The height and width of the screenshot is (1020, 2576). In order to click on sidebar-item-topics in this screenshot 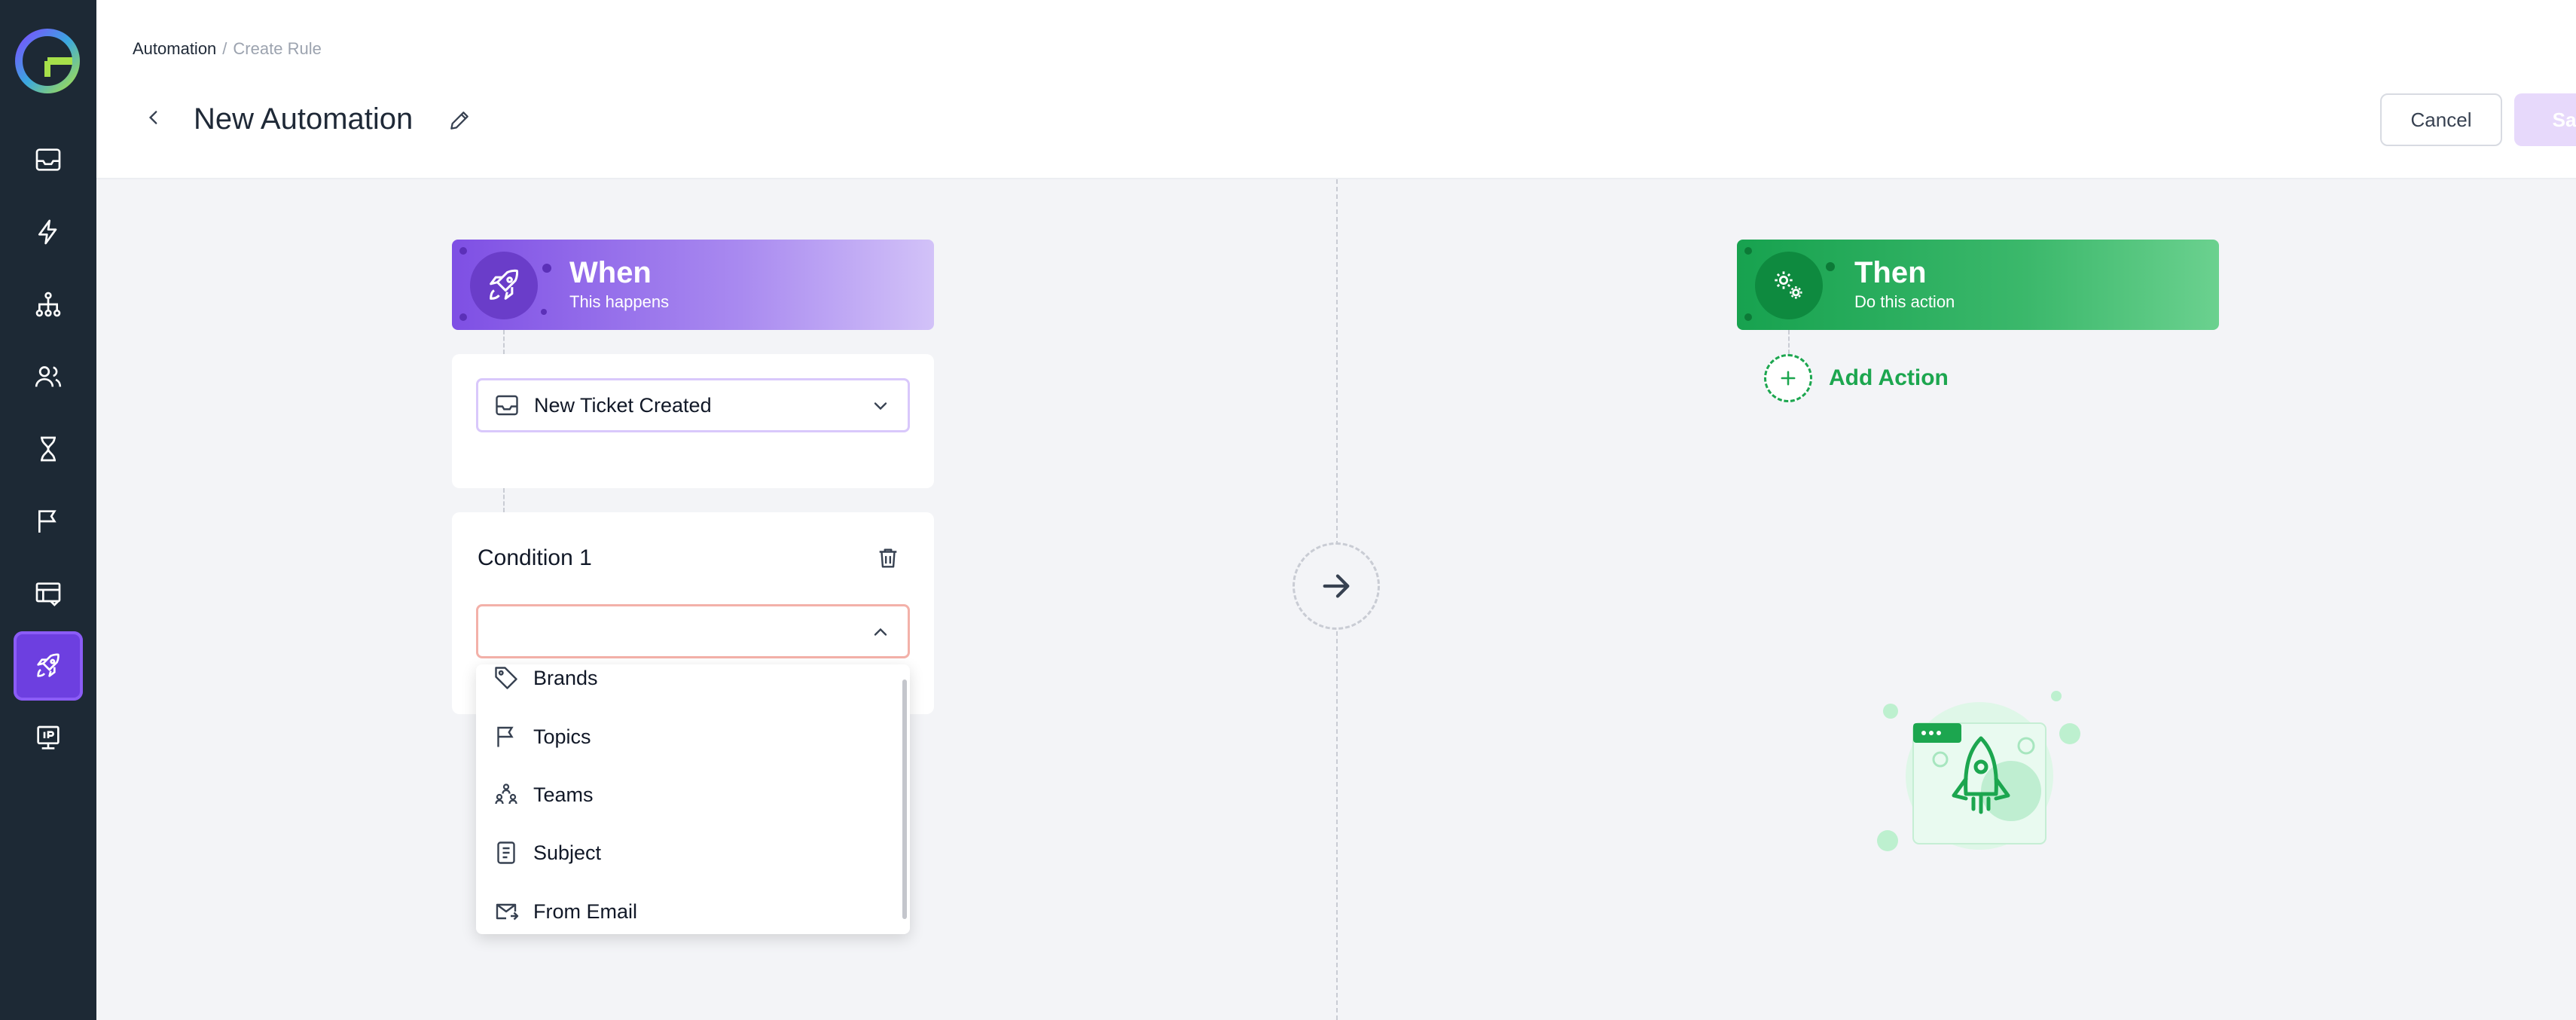, I will do `click(49, 521)`.